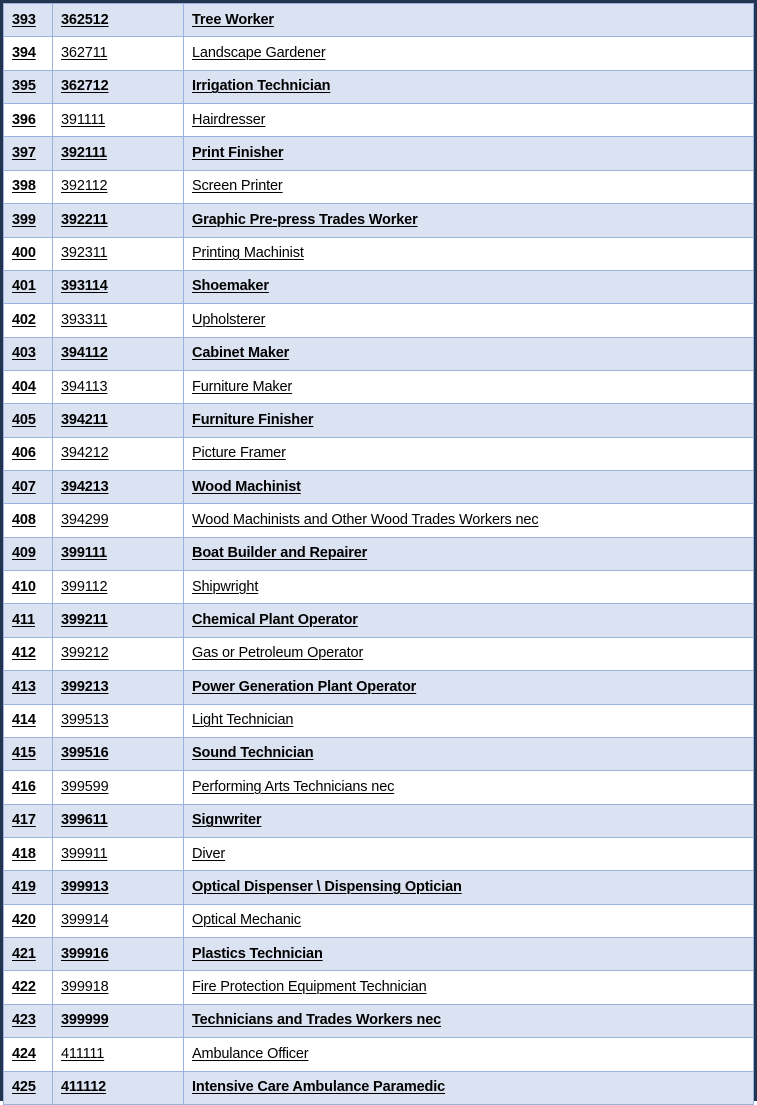 The image size is (757, 1105). I want to click on occupation-code-link: 399112, so click(84, 587).